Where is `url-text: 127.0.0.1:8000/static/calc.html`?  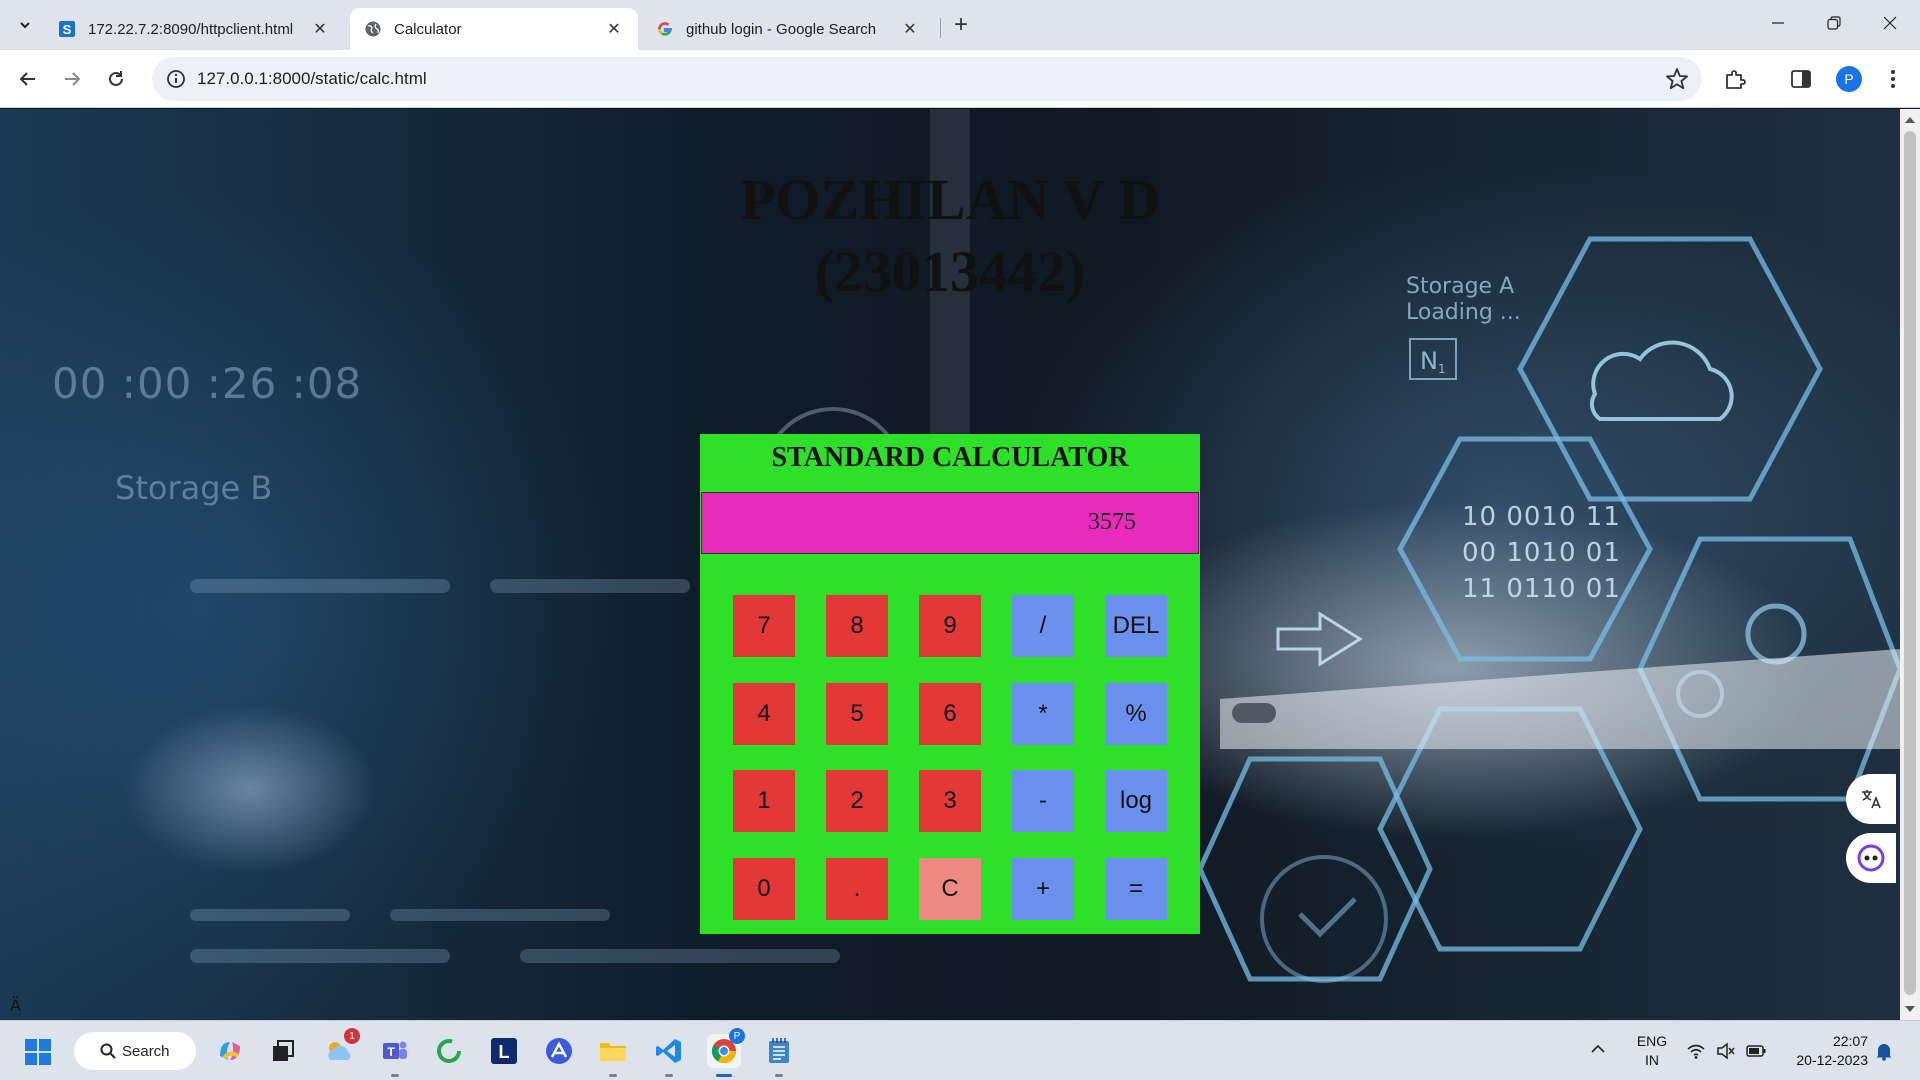
url-text: 127.0.0.1:8000/static/calc.html is located at coordinates (312, 79).